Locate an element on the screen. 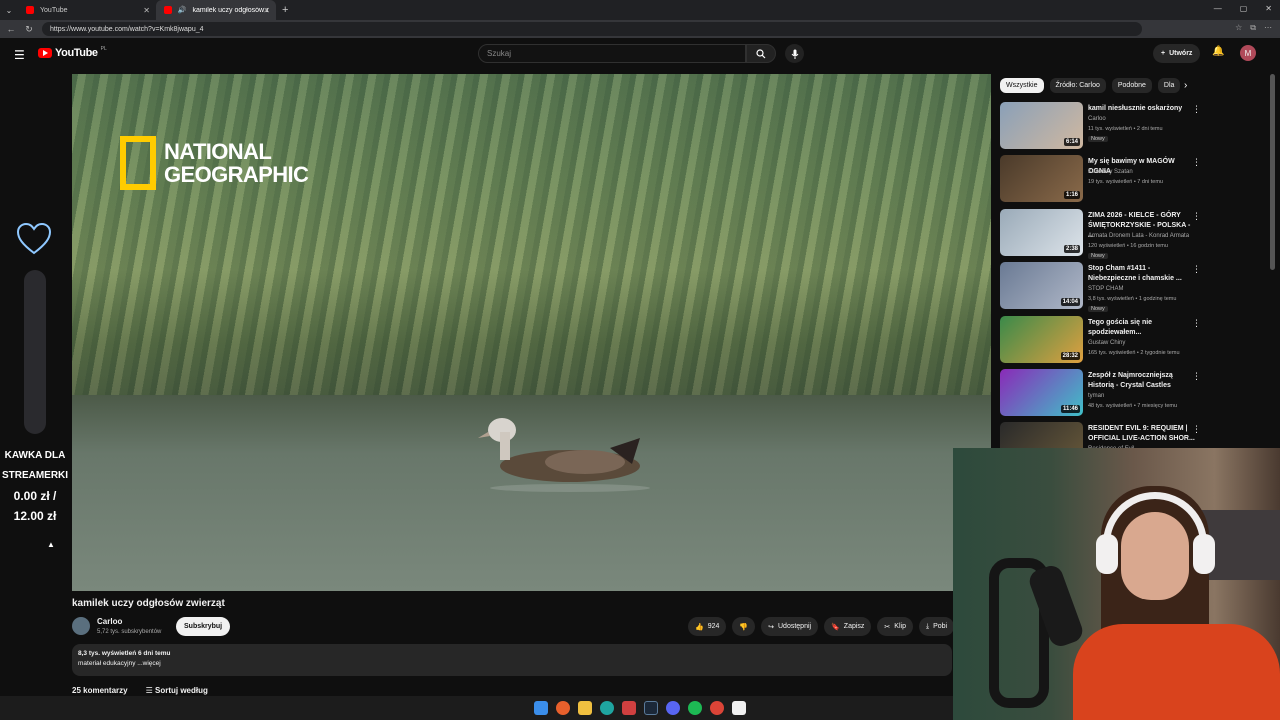  clip-button: ✂ Klip is located at coordinates (895, 626).